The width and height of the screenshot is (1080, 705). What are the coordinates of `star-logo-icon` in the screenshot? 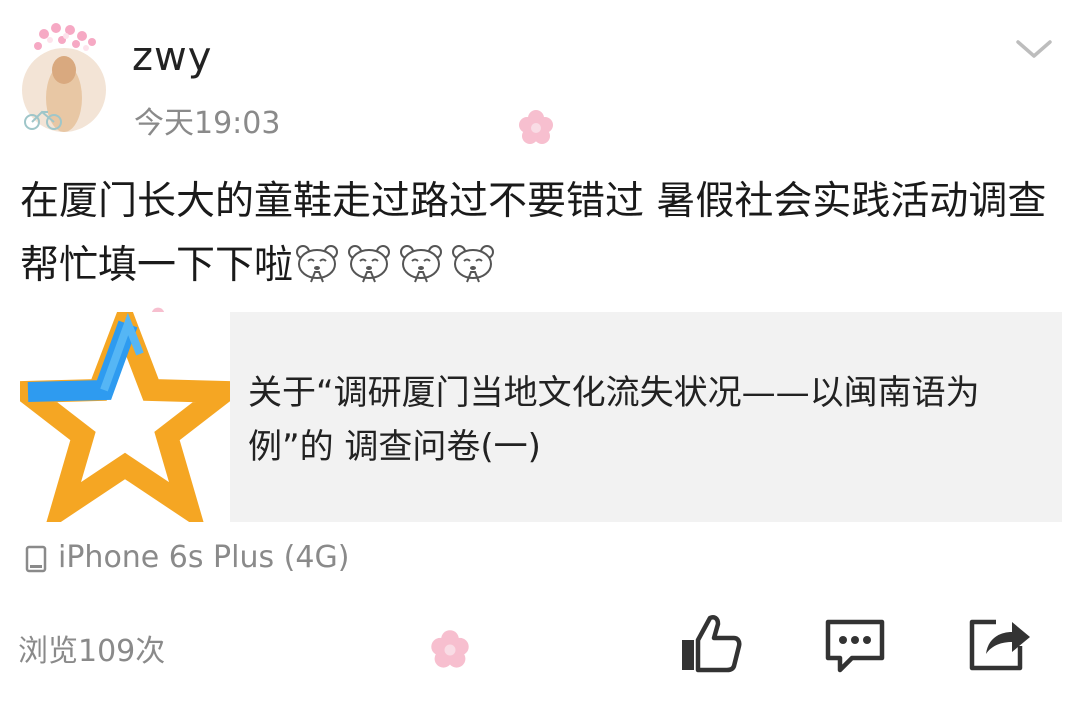 It's located at (128, 412).